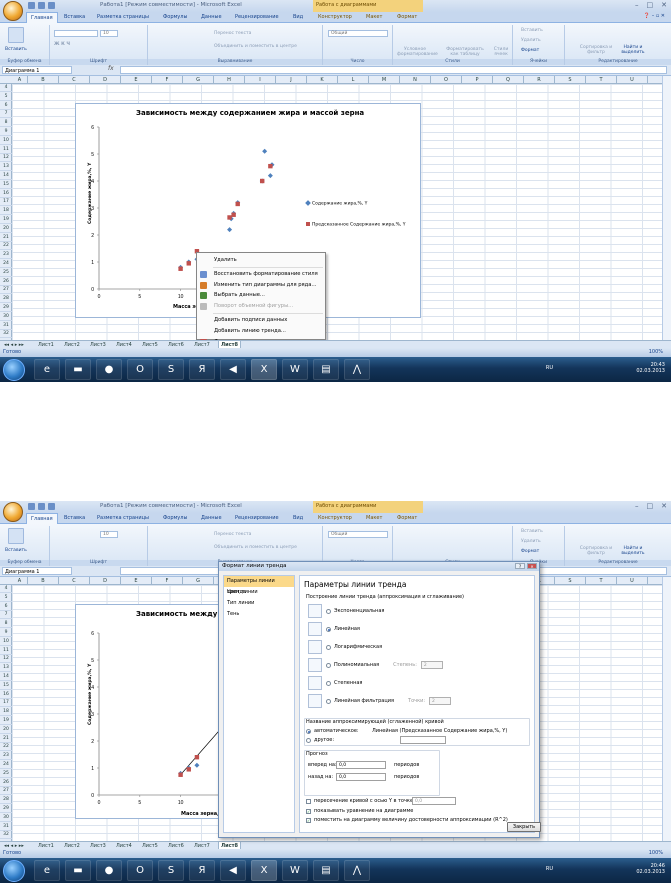 The height and width of the screenshot is (883, 671). Describe the element at coordinates (260, 80) in the screenshot. I see `column-header: I` at that location.